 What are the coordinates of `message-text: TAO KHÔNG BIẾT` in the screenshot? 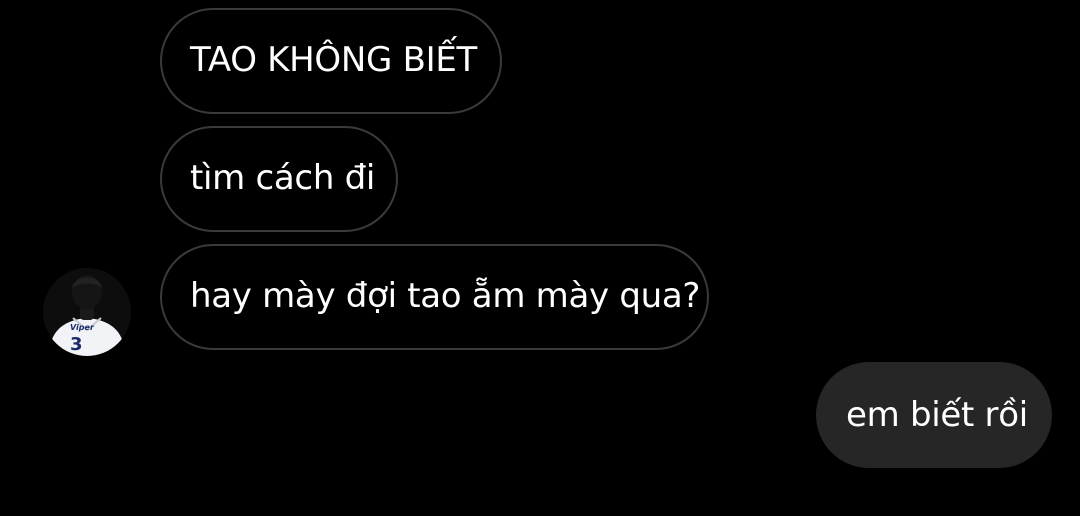 It's located at (333, 60).